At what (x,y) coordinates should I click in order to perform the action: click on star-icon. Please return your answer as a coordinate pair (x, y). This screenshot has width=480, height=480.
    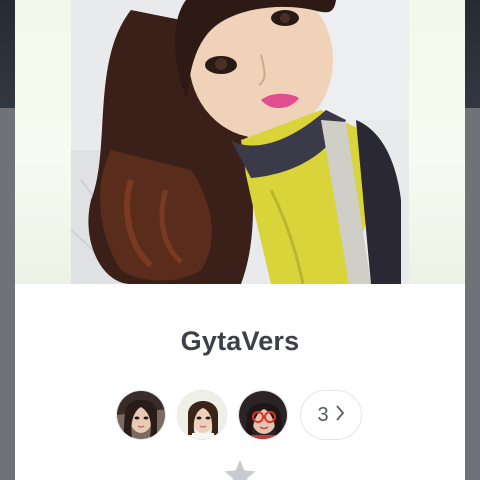
    Looking at the image, I should click on (240, 469).